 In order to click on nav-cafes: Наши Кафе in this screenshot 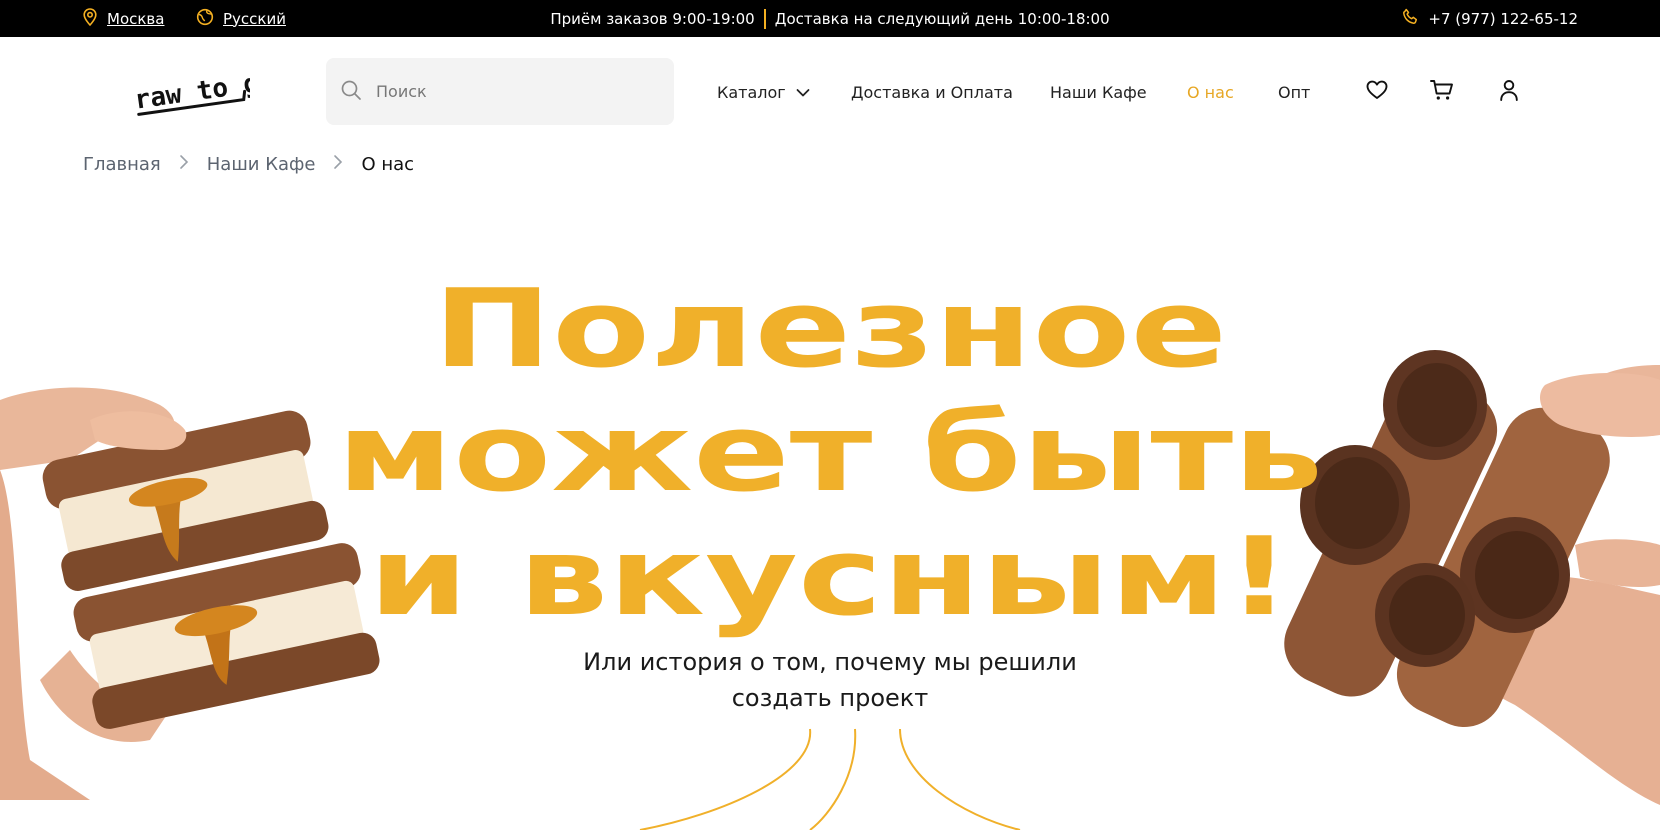, I will do `click(1098, 92)`.